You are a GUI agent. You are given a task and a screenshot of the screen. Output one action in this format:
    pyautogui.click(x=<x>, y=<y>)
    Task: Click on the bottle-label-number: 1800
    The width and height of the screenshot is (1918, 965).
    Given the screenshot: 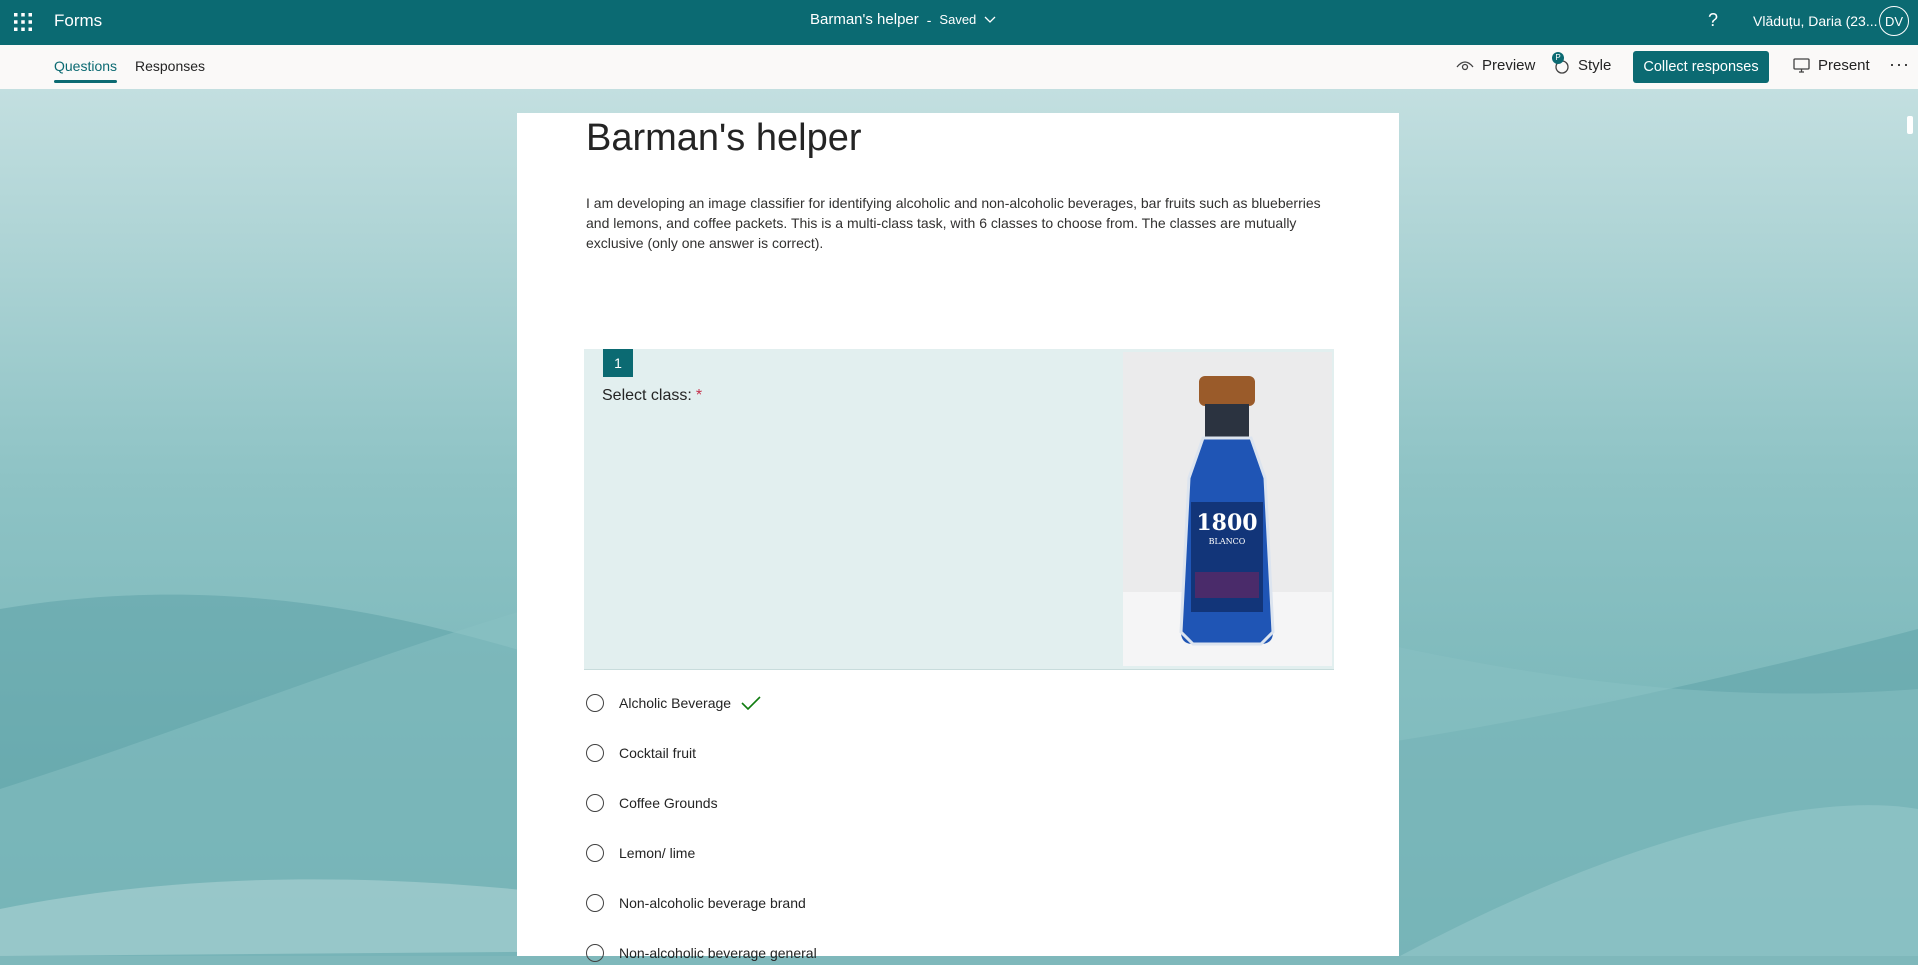 What is the action you would take?
    pyautogui.click(x=1226, y=523)
    